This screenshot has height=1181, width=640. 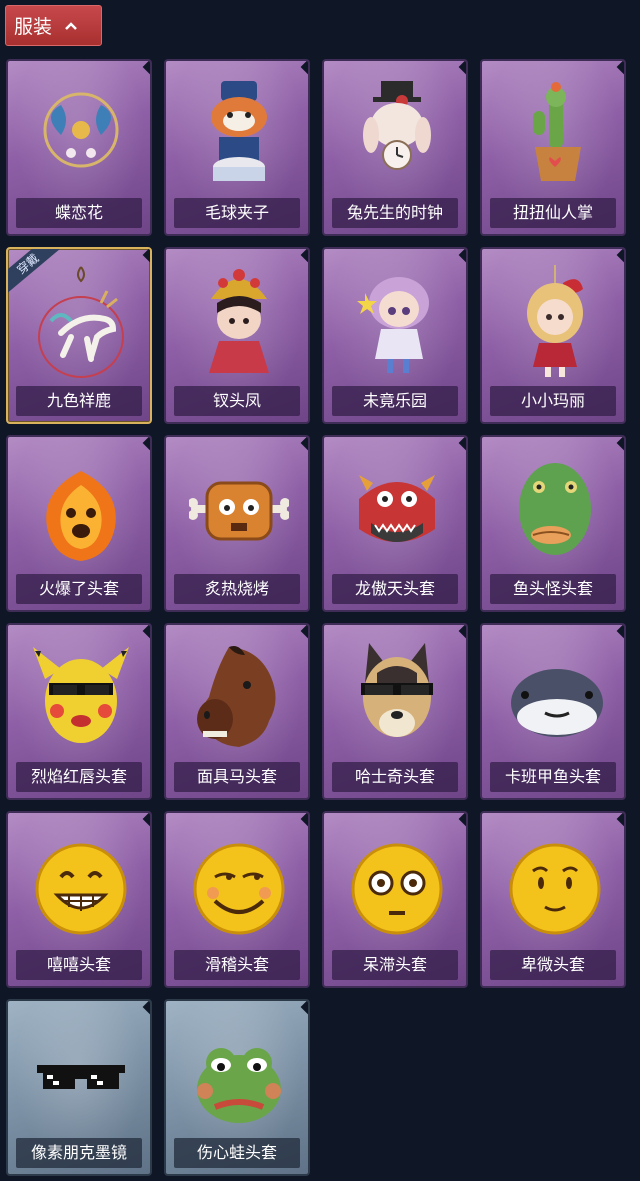 I want to click on item-label: 钗头凤, so click(x=237, y=401).